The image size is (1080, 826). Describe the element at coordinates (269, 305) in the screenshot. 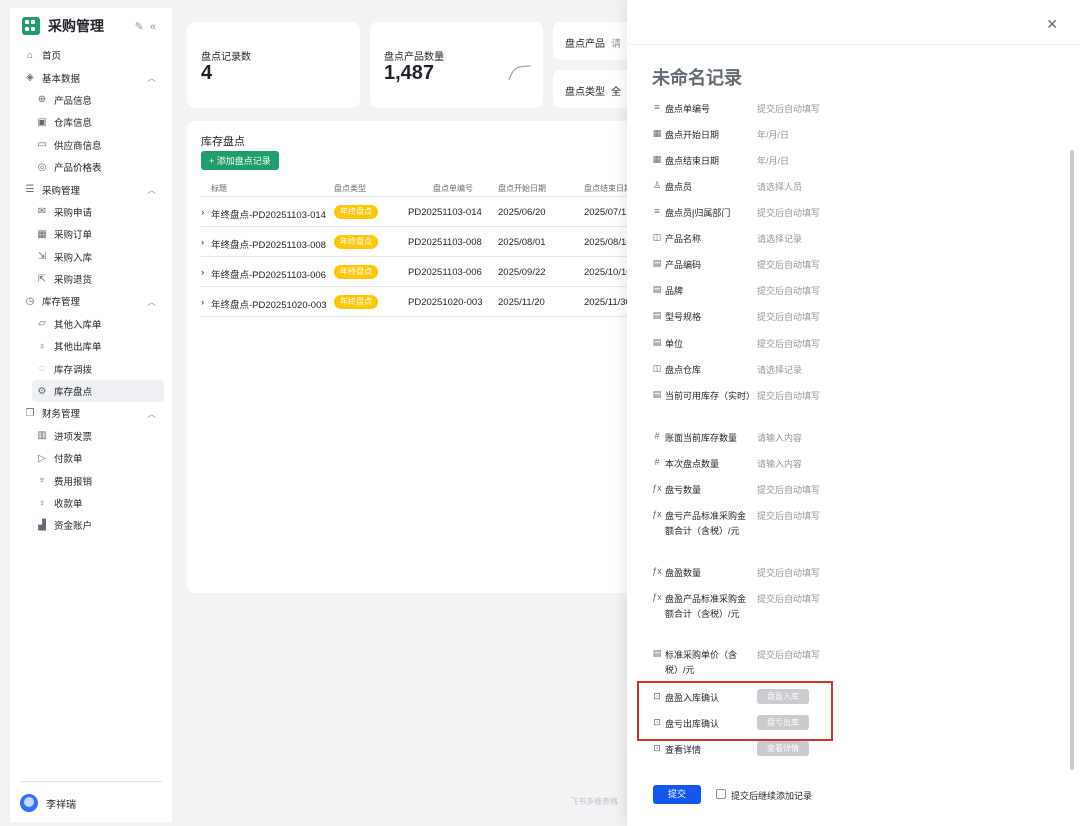

I see `row-title: 年终盘点-PD20251020-003` at that location.